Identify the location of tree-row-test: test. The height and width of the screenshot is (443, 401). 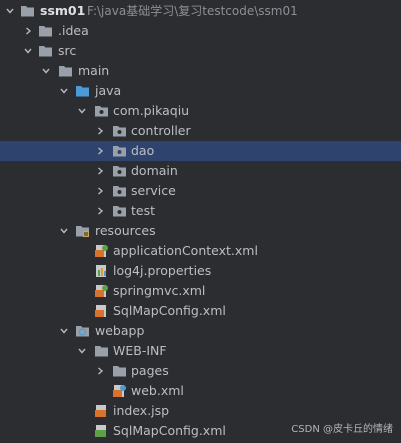
(200, 211).